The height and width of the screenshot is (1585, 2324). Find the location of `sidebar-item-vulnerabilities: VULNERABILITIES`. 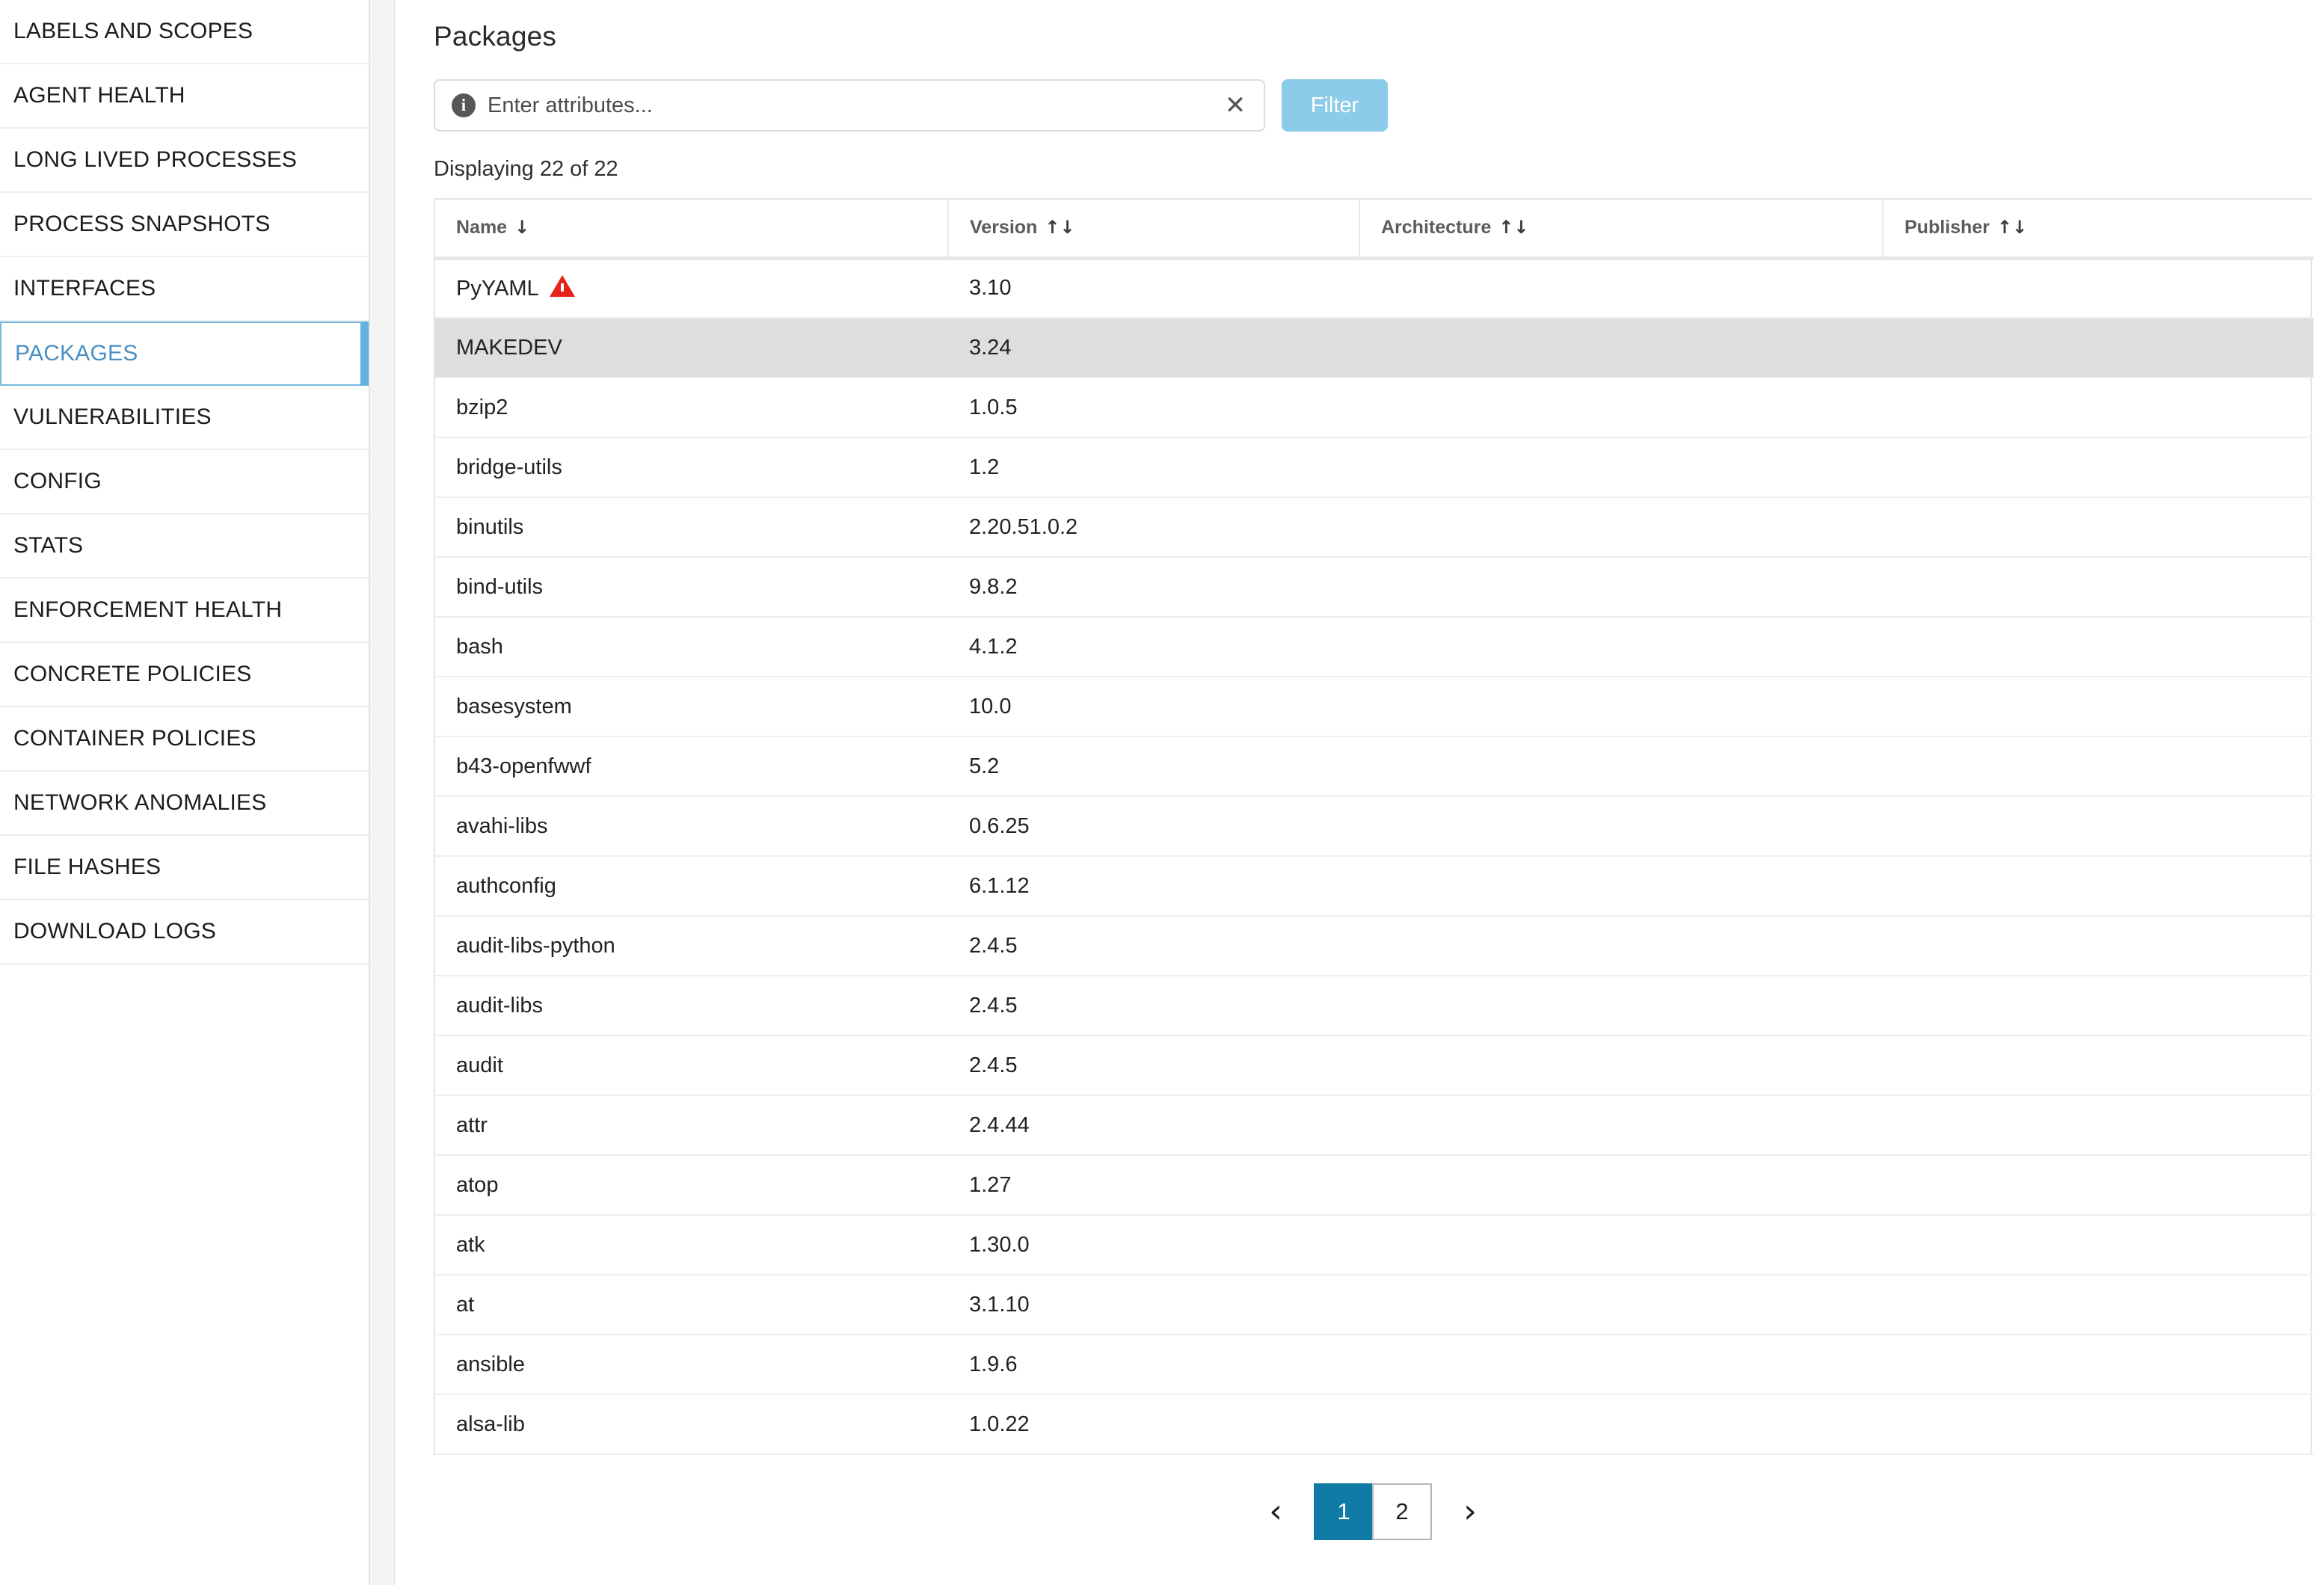

sidebar-item-vulnerabilities: VULNERABILITIES is located at coordinates (184, 418).